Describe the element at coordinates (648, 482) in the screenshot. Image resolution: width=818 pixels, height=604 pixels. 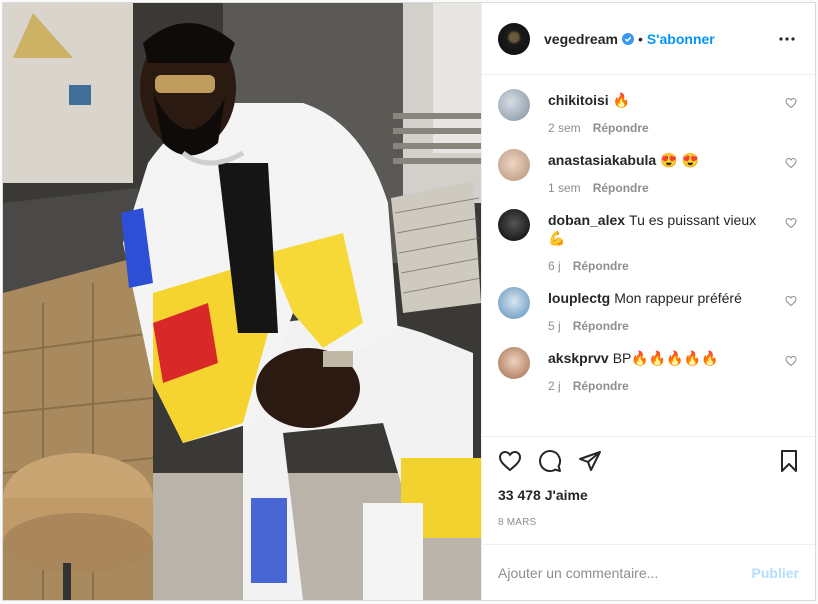
I see `post-actions: 33 478 J'aime 8 MARS` at that location.